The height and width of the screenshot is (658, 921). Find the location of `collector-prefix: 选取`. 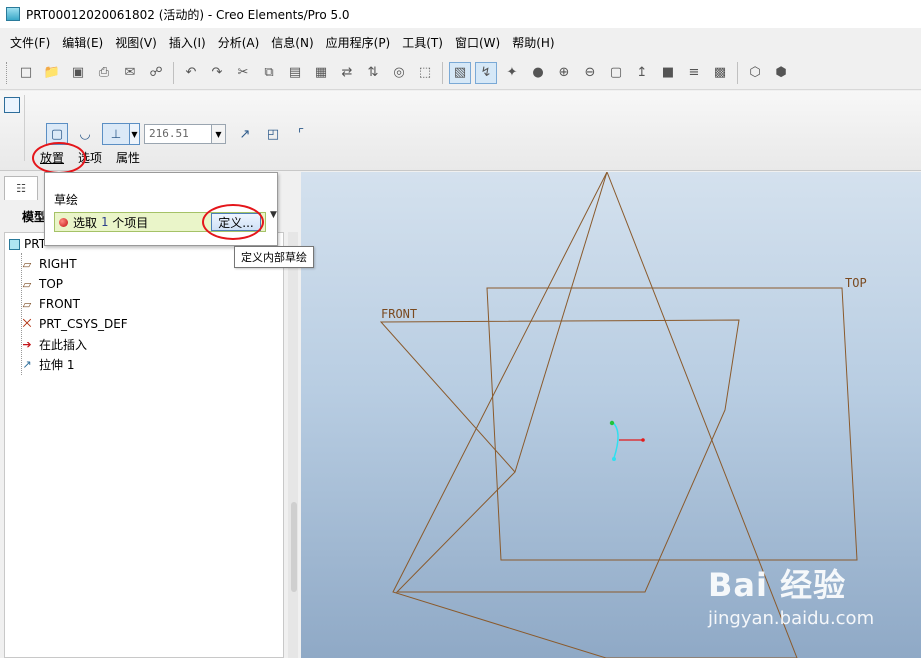

collector-prefix: 选取 is located at coordinates (85, 222).